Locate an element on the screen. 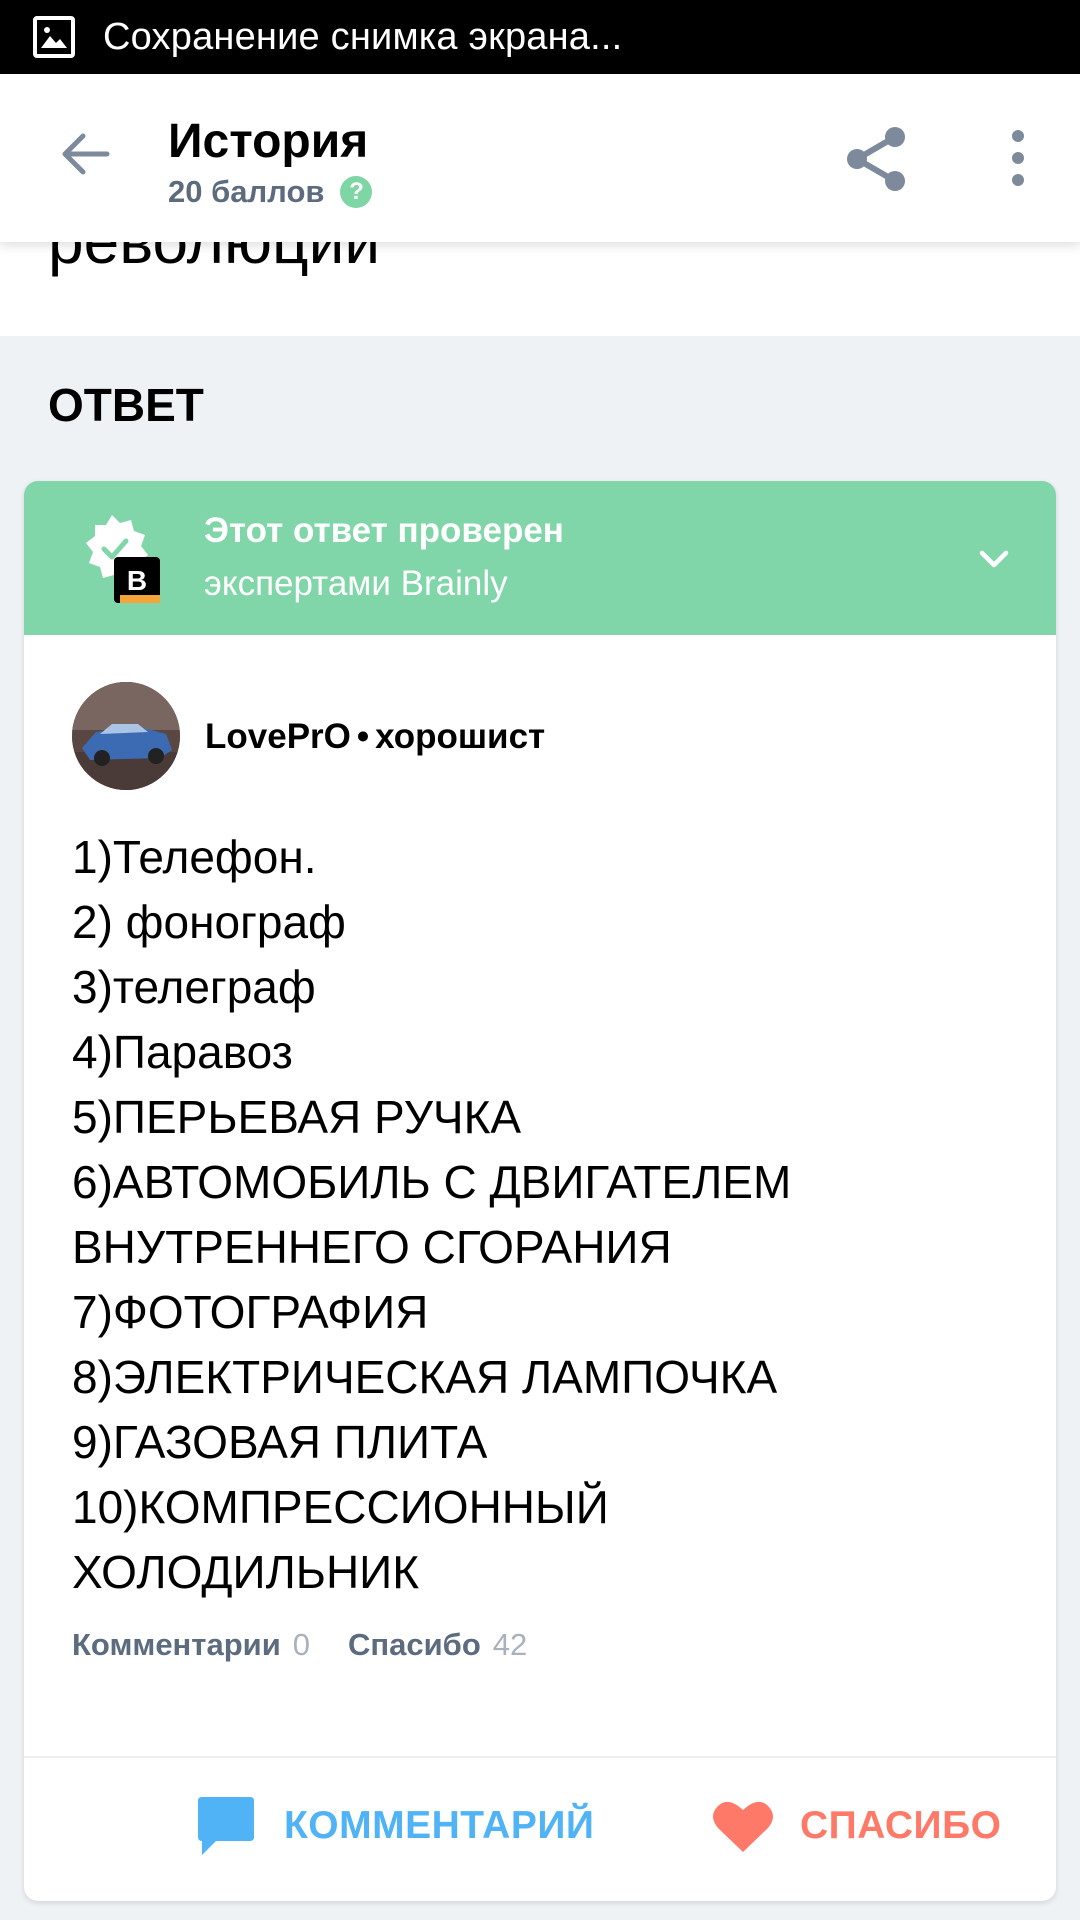  answer-line: 9)ГАЗОВАЯ ПЛИТА is located at coordinates (280, 1442).